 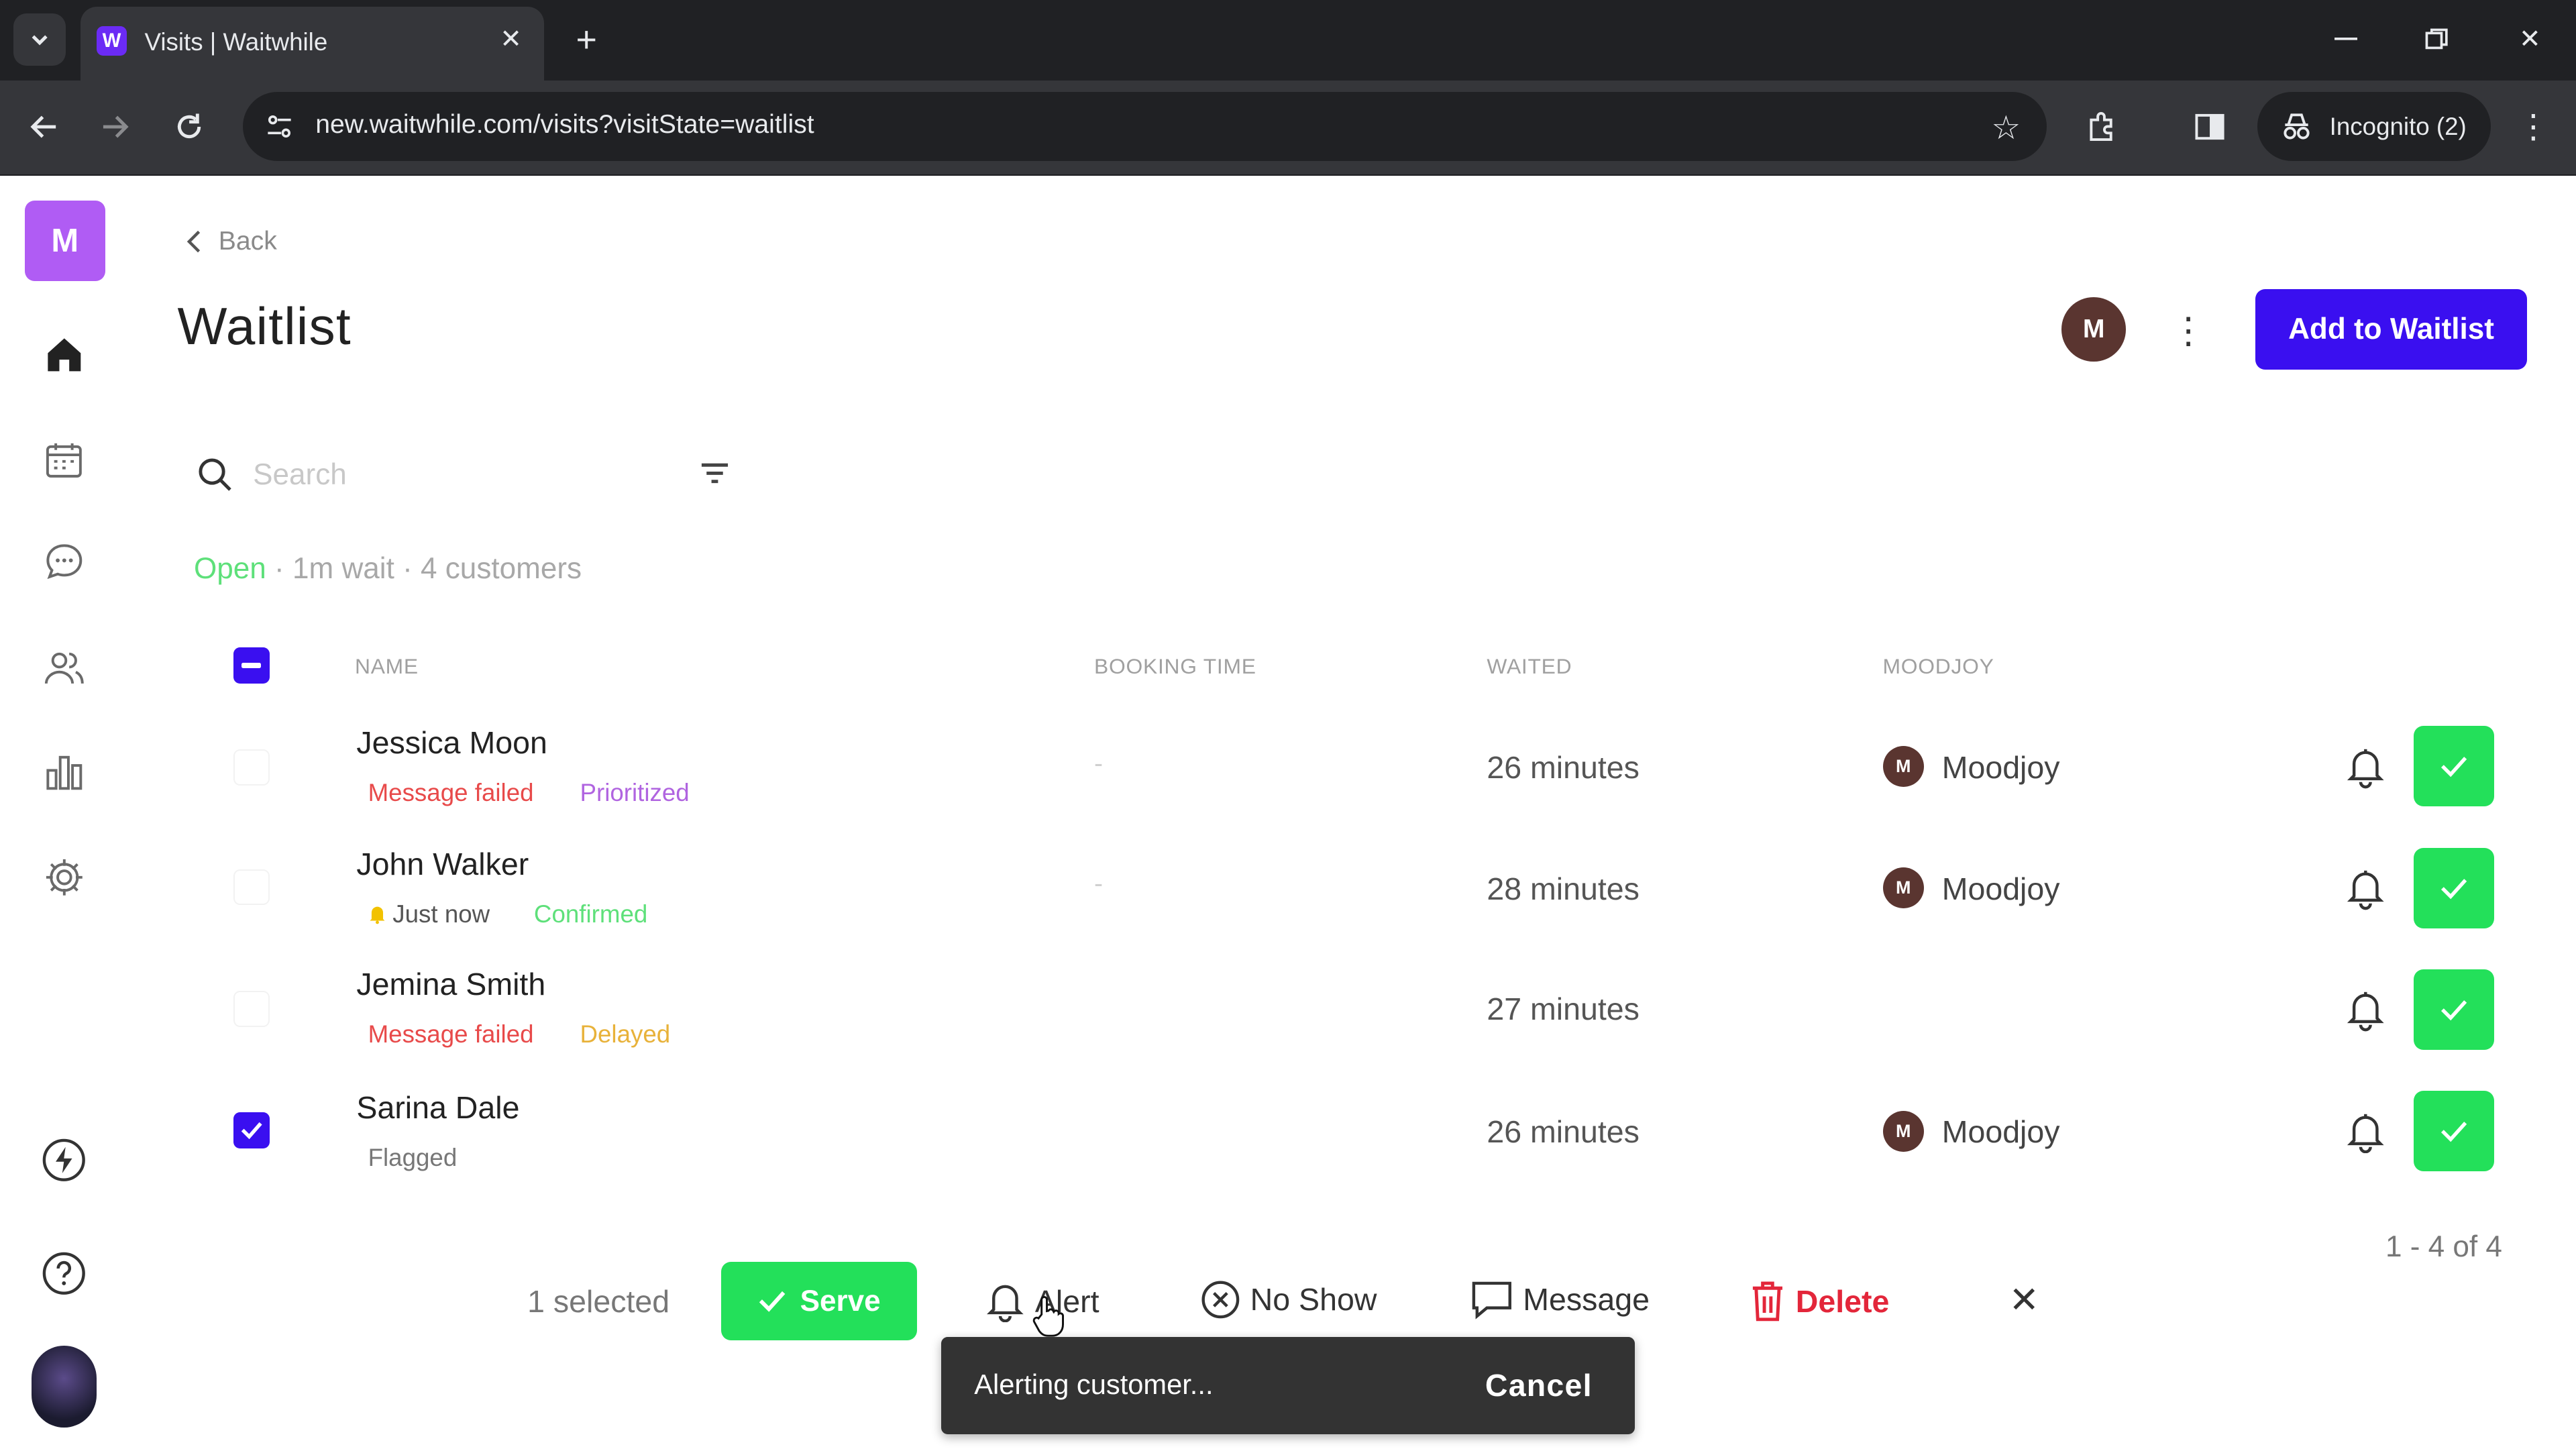 I want to click on tab-search-button, so click(x=39, y=39).